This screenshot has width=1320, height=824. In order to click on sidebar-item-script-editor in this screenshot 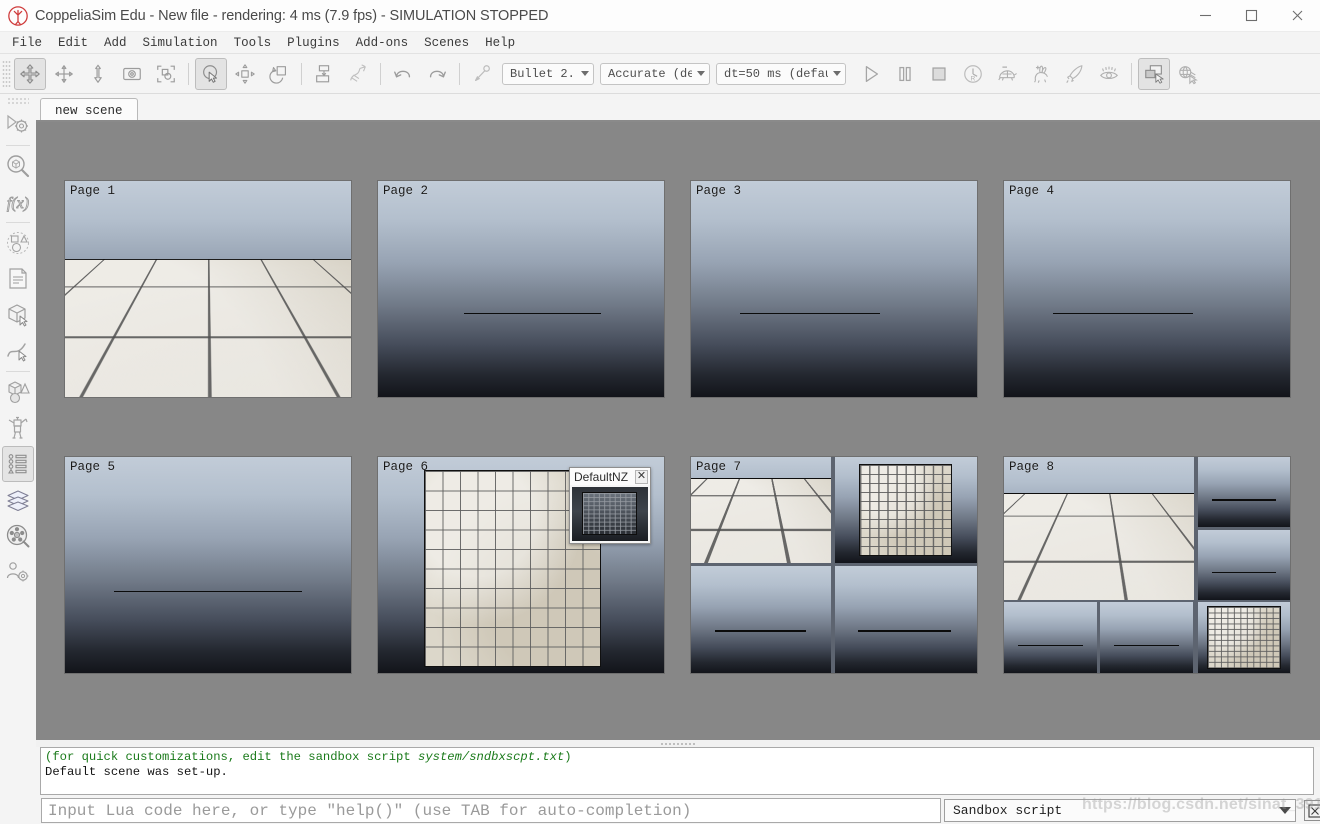, I will do `click(18, 279)`.